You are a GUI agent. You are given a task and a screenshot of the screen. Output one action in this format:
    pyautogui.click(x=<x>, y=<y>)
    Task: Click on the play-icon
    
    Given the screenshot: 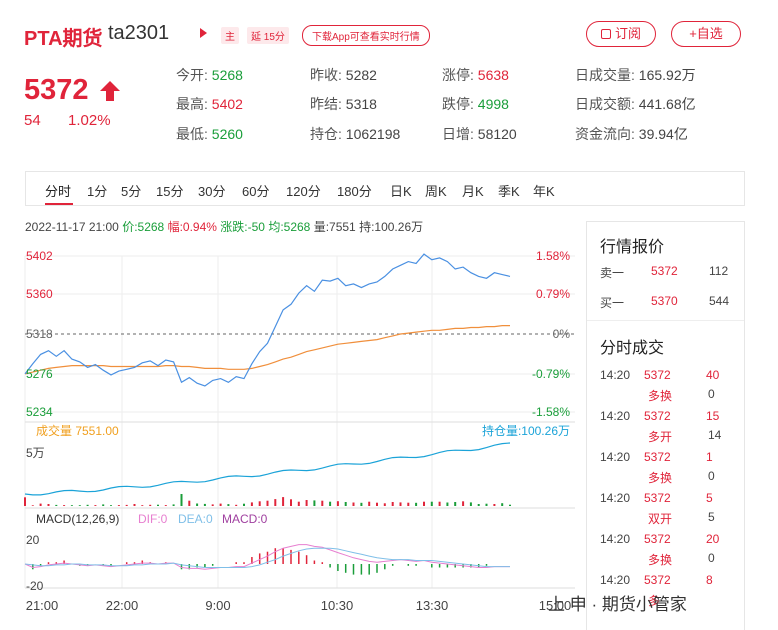 What is the action you would take?
    pyautogui.click(x=203, y=33)
    